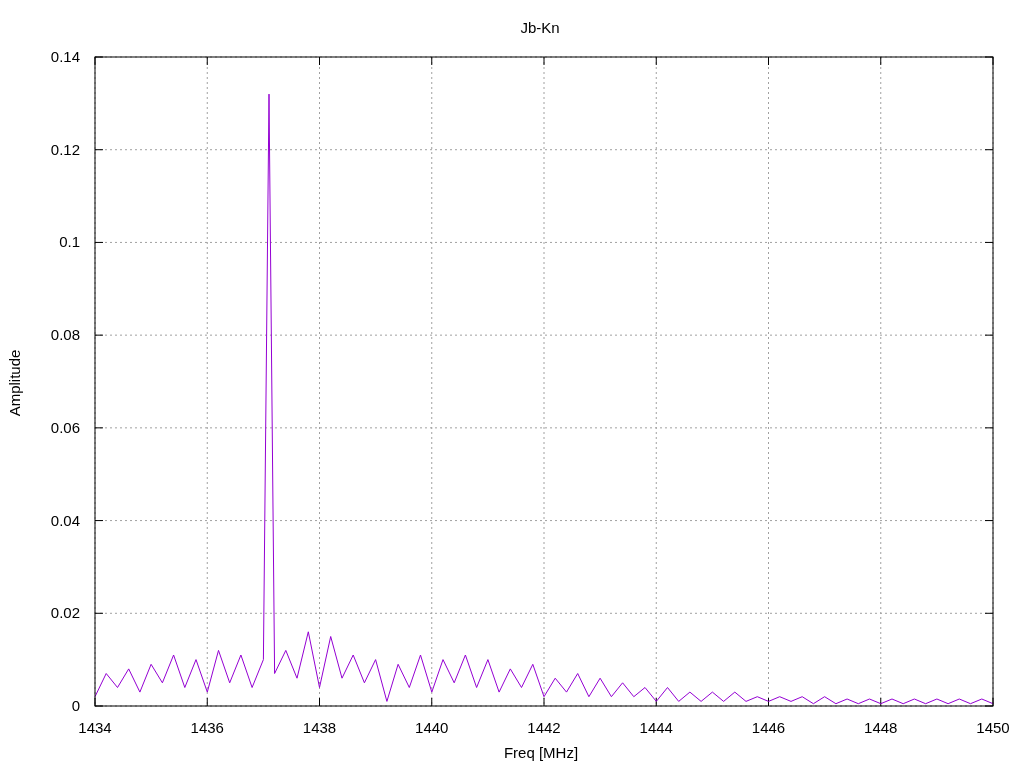 The image size is (1024, 768). Describe the element at coordinates (319, 727) in the screenshot. I see `x-tick-label: 1438` at that location.